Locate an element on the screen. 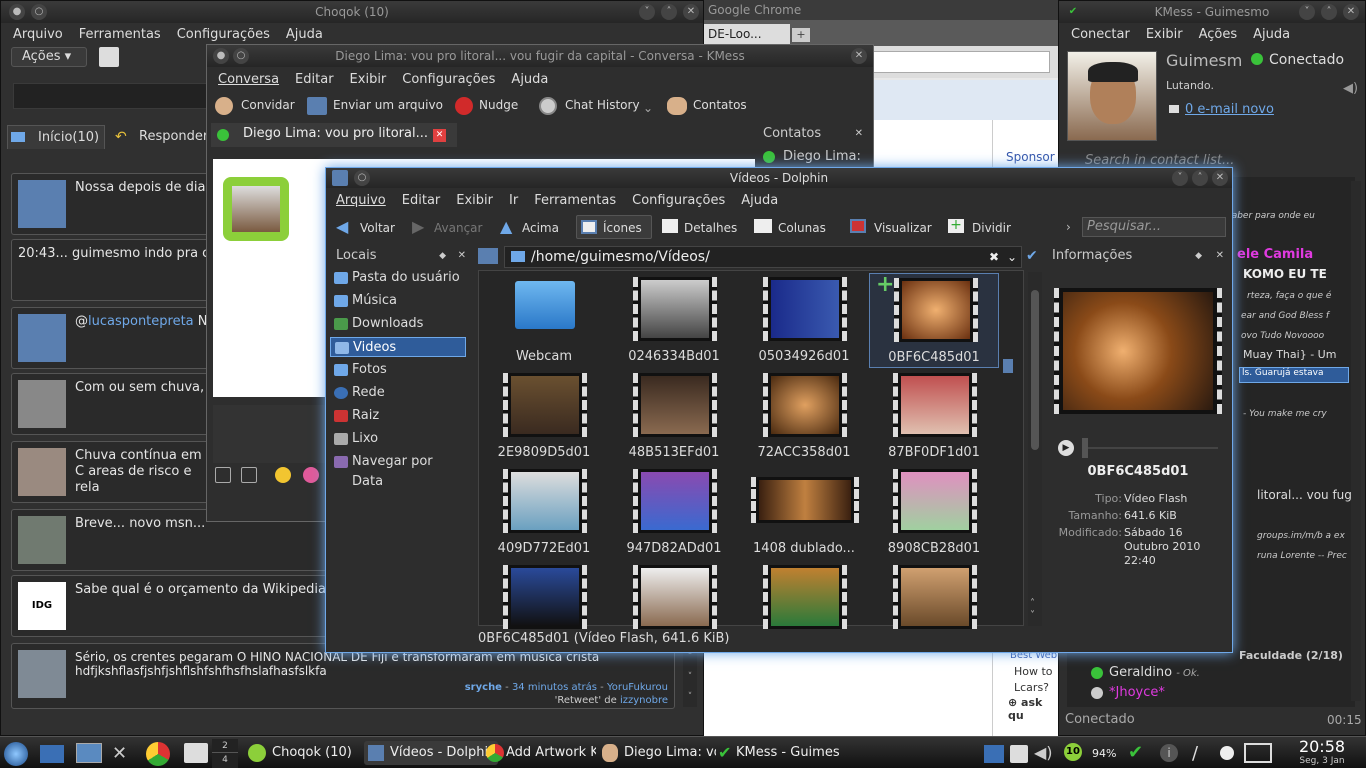 The height and width of the screenshot is (768, 1366). up-button: Acima is located at coordinates (540, 228).